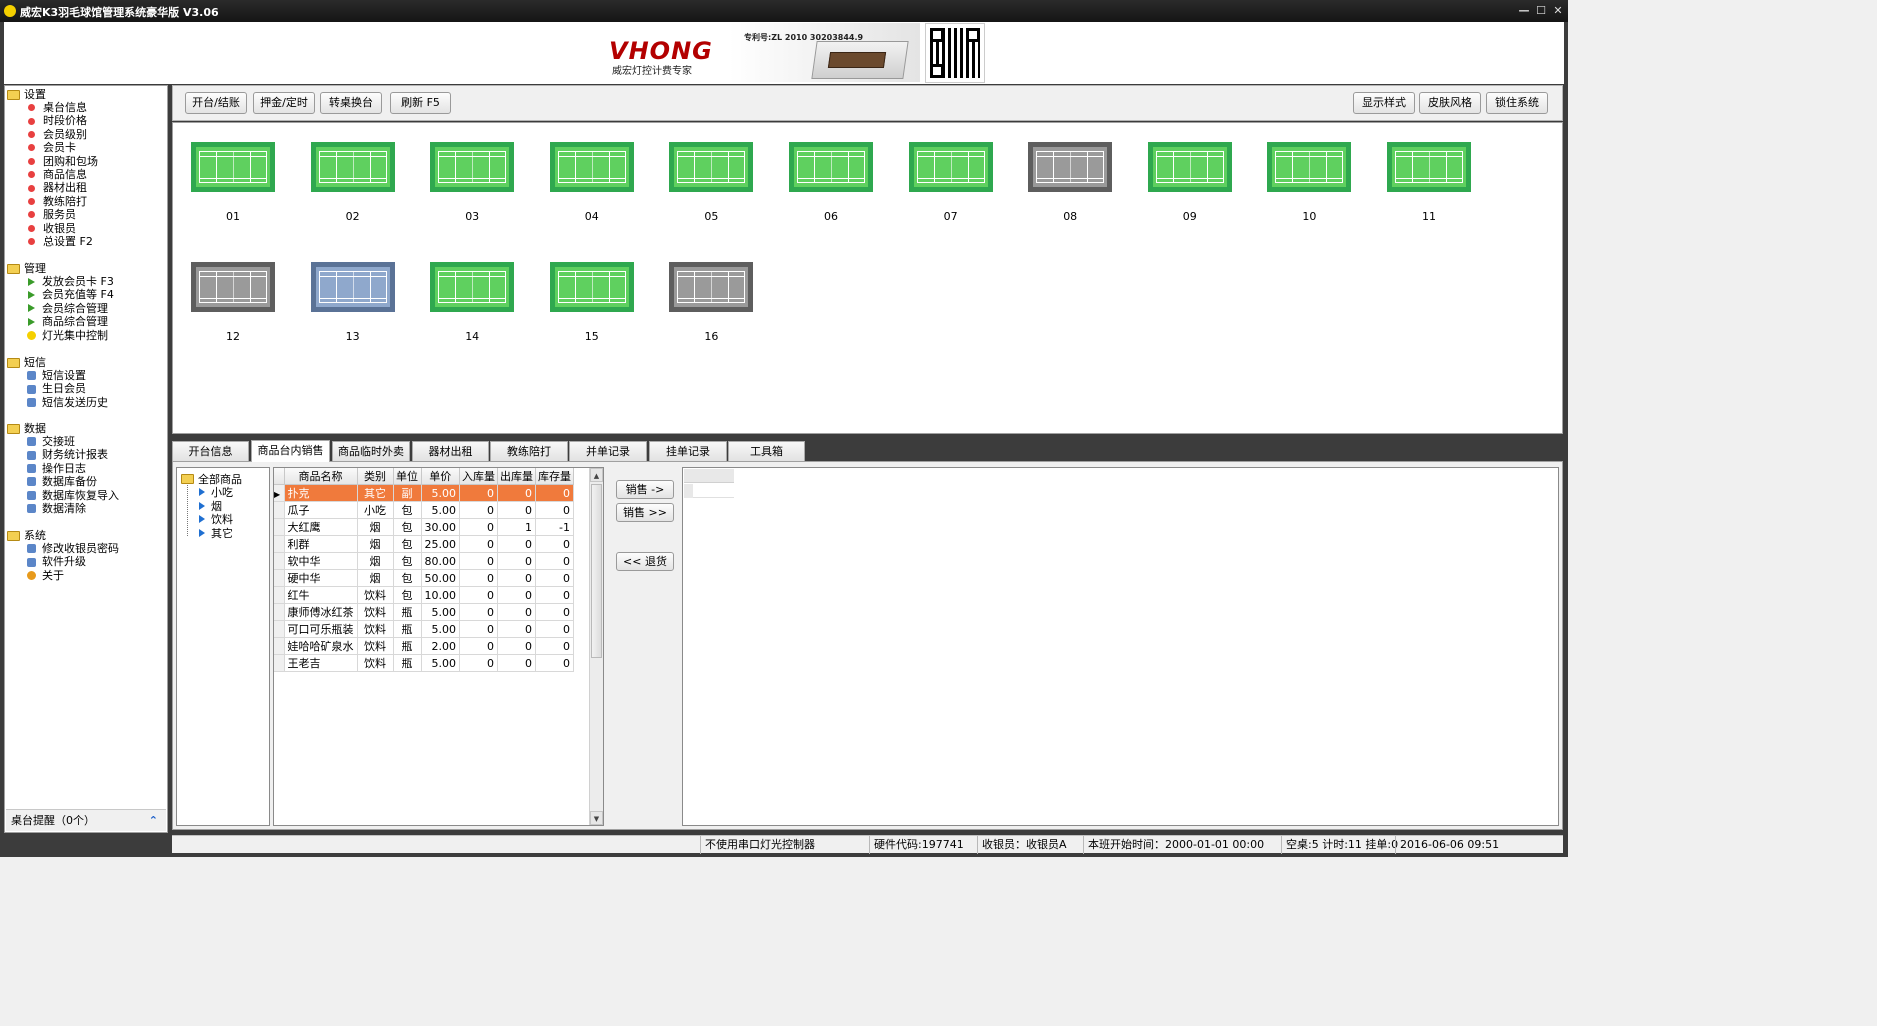  What do you see at coordinates (424, 561) in the screenshot?
I see `table-row: 软中华烟包 80.00 0 0 0` at bounding box center [424, 561].